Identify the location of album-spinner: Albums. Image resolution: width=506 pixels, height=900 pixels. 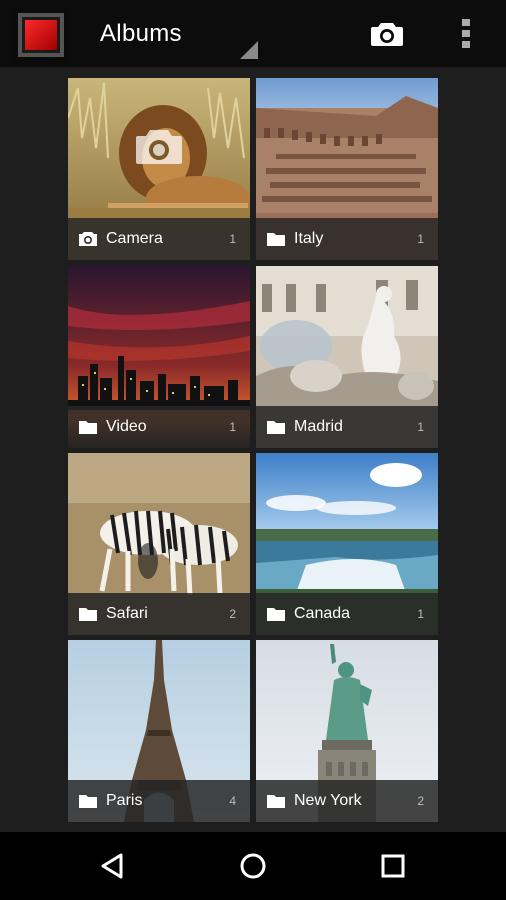
(167, 33).